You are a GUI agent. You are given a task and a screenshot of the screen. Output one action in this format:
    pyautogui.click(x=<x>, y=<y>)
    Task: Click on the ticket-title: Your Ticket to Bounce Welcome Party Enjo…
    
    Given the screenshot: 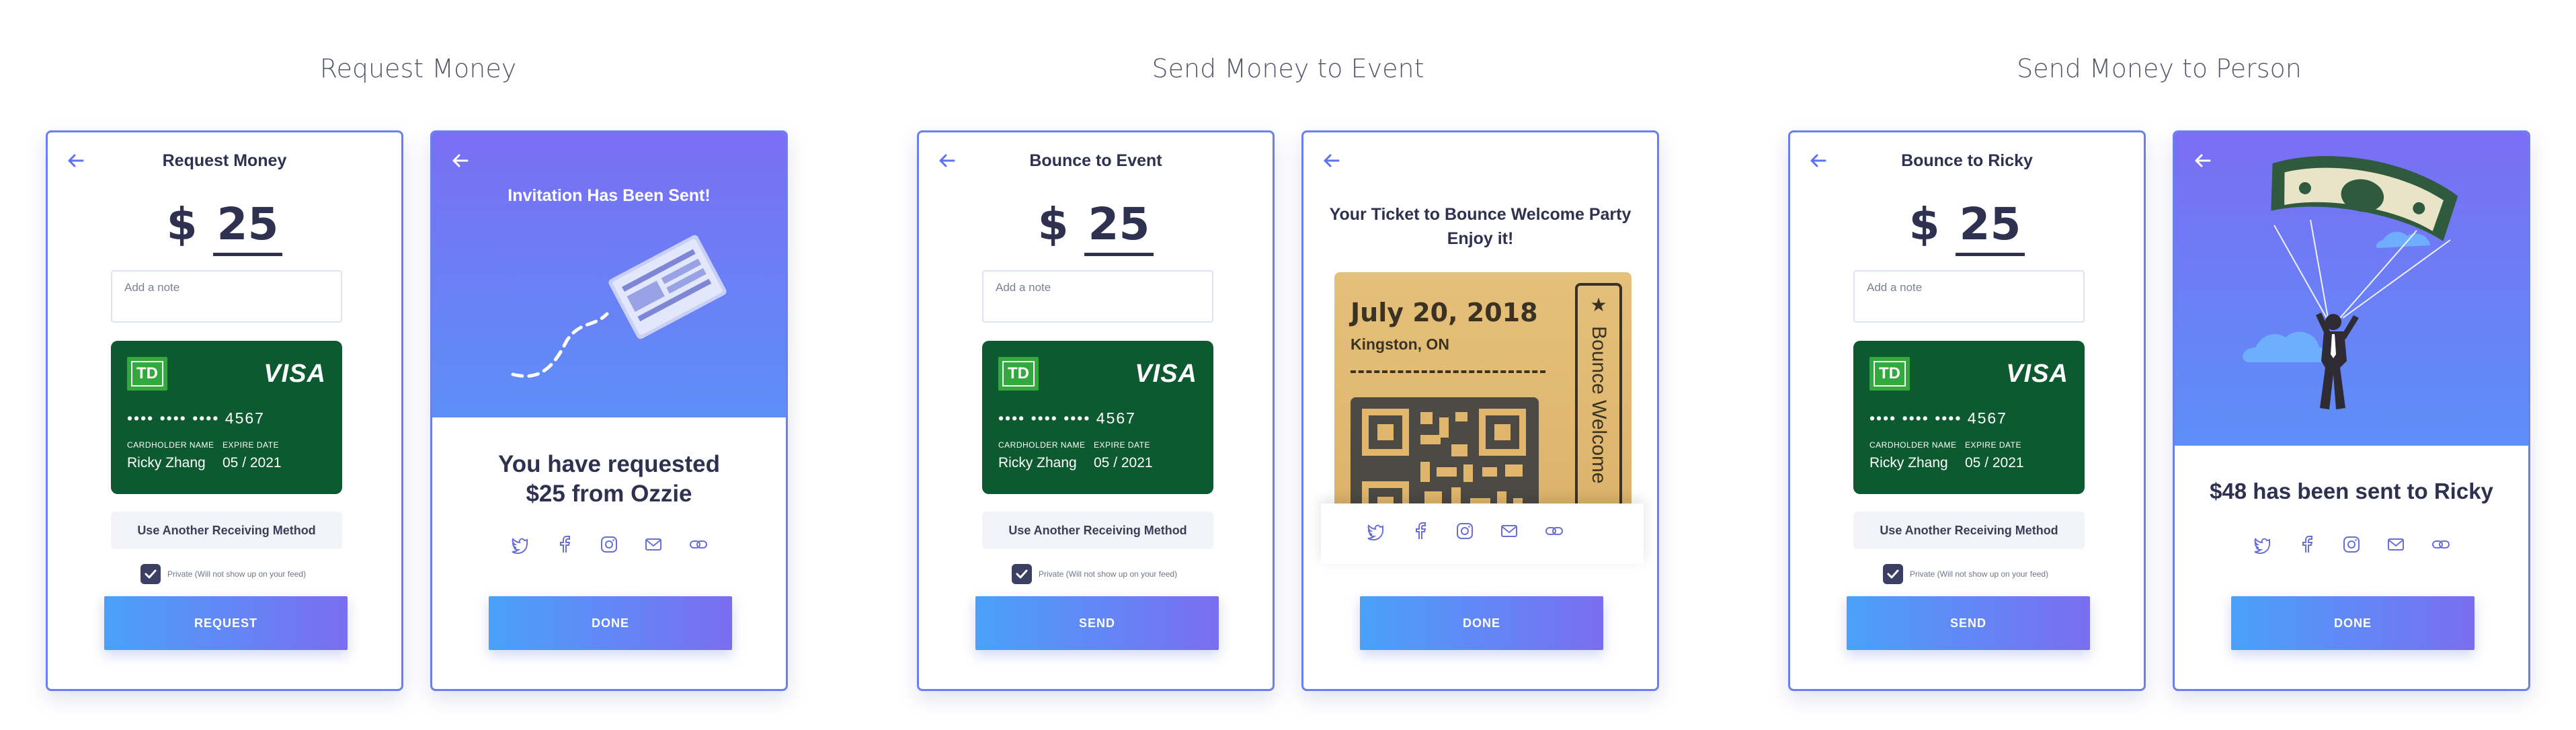 What is the action you would take?
    pyautogui.click(x=1480, y=226)
    